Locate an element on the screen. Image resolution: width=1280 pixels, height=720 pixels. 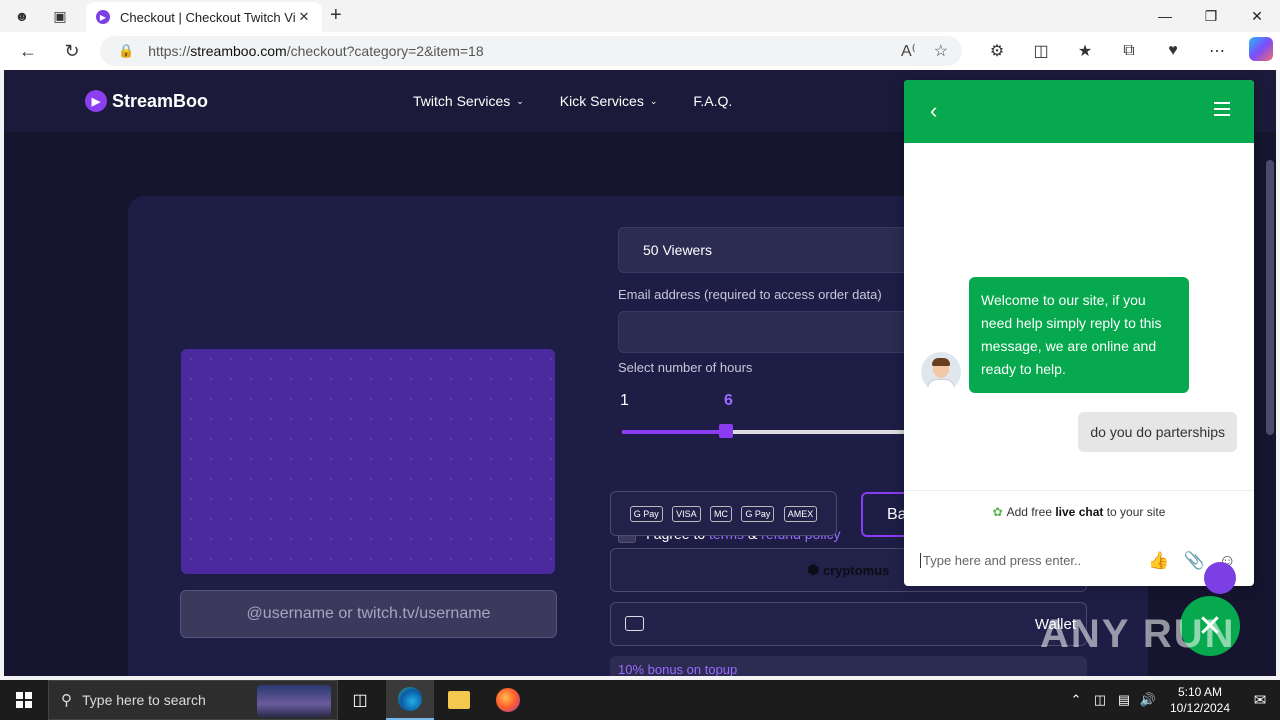
system-tray: ⌃ ◫ ▤ 🔊 5:10 AM 10/12/2024 ✉ is located at coordinates (1172, 700).